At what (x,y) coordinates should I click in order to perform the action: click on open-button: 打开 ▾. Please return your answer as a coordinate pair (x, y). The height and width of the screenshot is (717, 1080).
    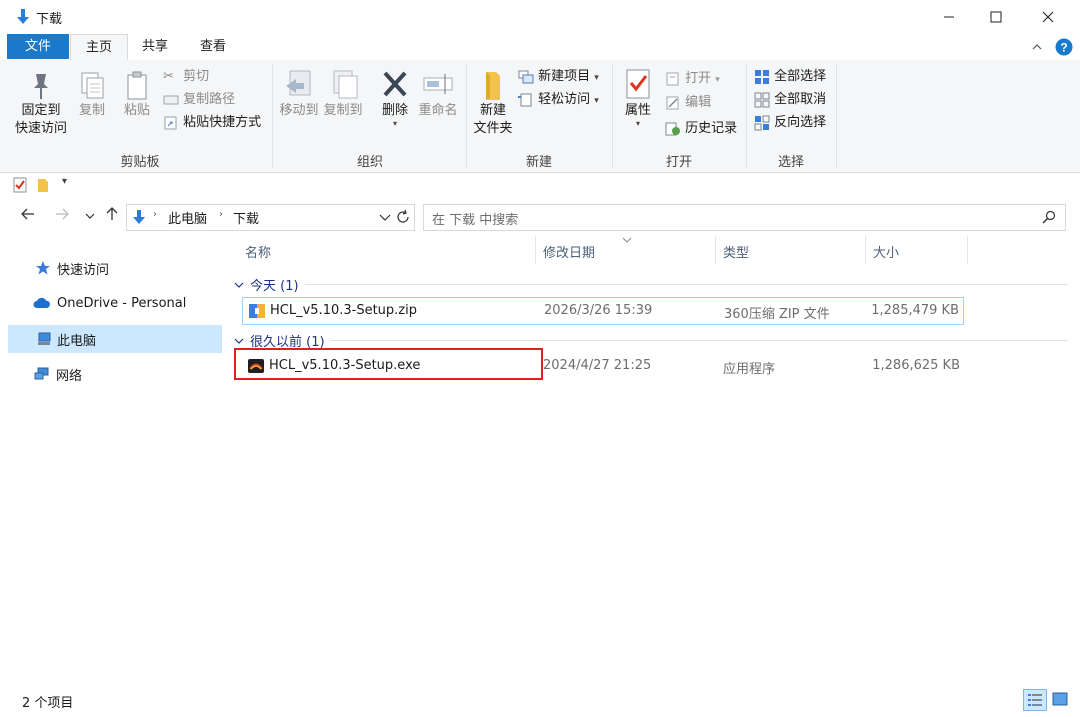
    Looking at the image, I should click on (692, 79).